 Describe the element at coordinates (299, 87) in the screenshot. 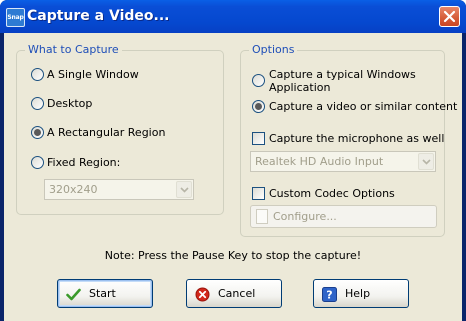

I see `radio-capture-windows-app-label-line2: Application` at that location.